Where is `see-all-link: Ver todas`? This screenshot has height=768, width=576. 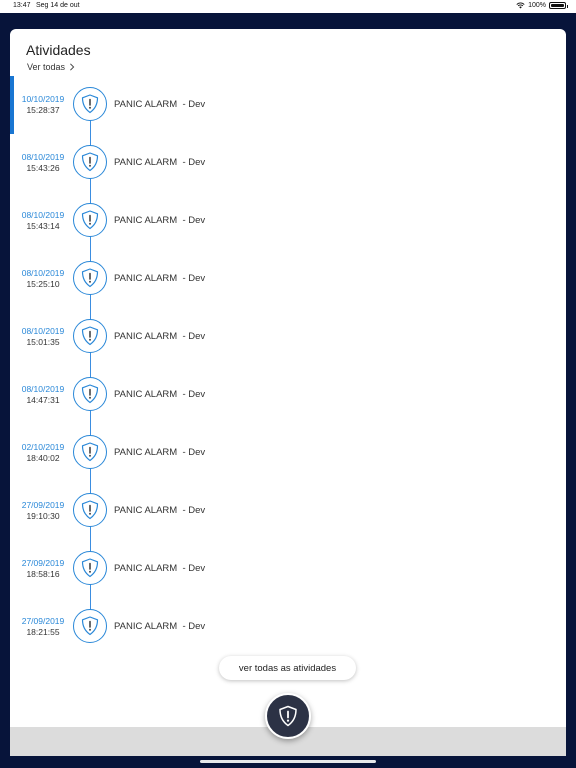 see-all-link: Ver todas is located at coordinates (51, 67).